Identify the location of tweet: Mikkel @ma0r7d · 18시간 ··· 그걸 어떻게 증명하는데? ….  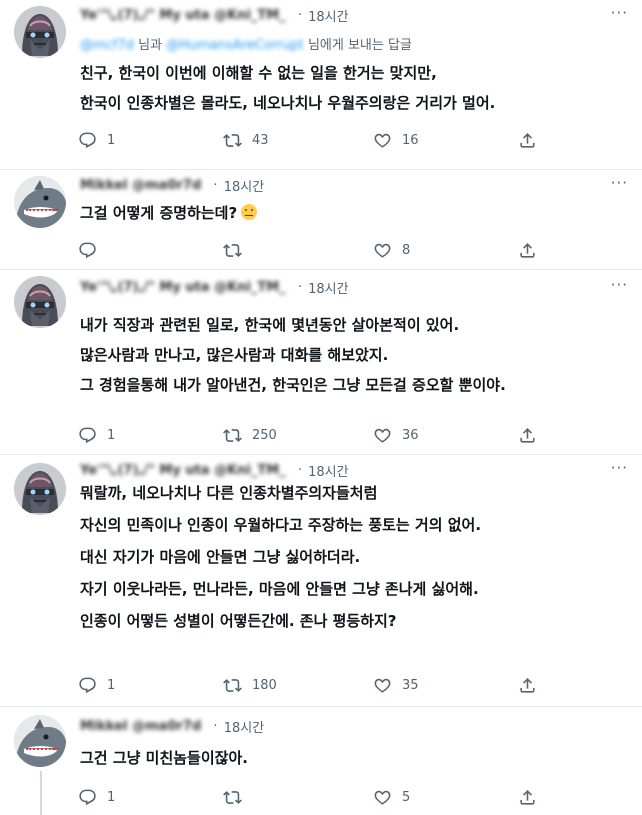
(321, 220).